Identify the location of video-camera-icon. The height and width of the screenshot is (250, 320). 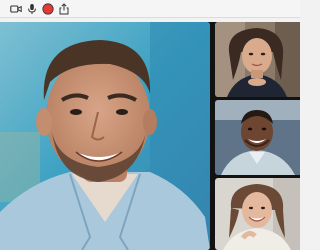
(16, 8).